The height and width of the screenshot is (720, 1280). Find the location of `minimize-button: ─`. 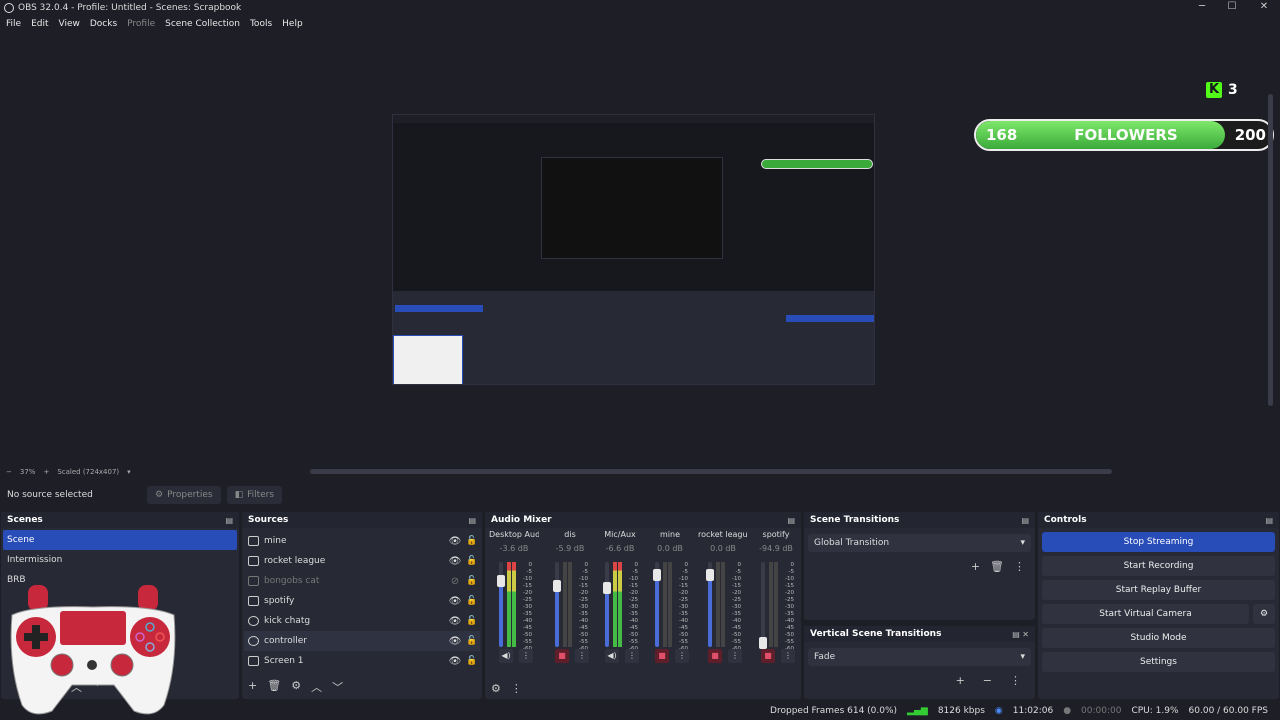

minimize-button: ─ is located at coordinates (1202, 7).